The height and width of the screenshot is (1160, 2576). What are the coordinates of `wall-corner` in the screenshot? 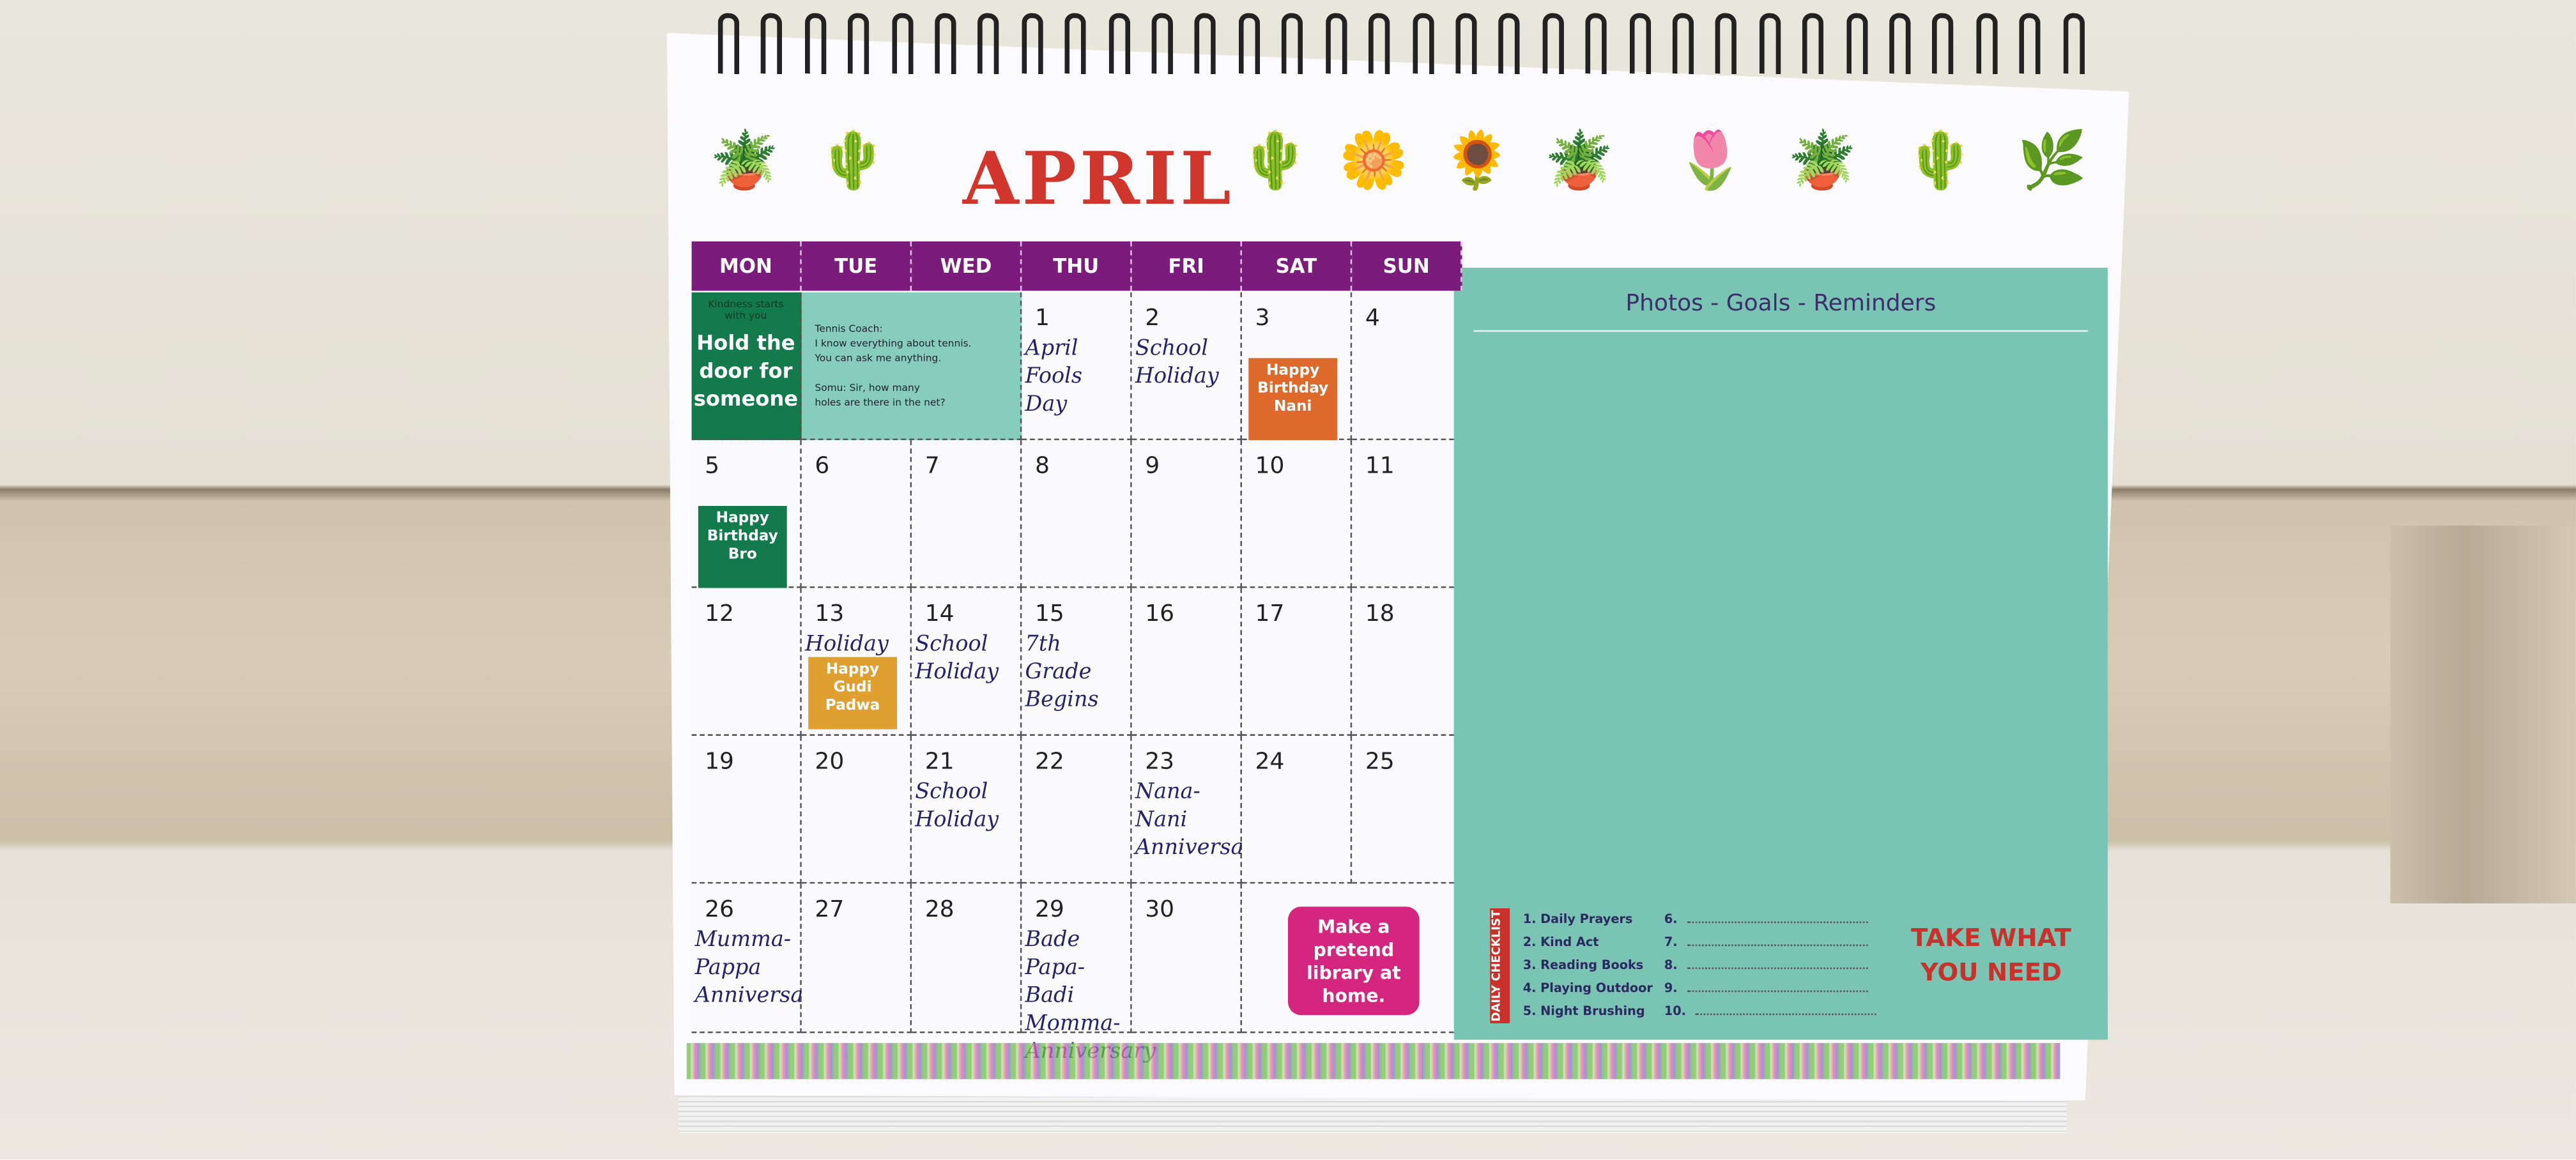 It's located at (2483, 714).